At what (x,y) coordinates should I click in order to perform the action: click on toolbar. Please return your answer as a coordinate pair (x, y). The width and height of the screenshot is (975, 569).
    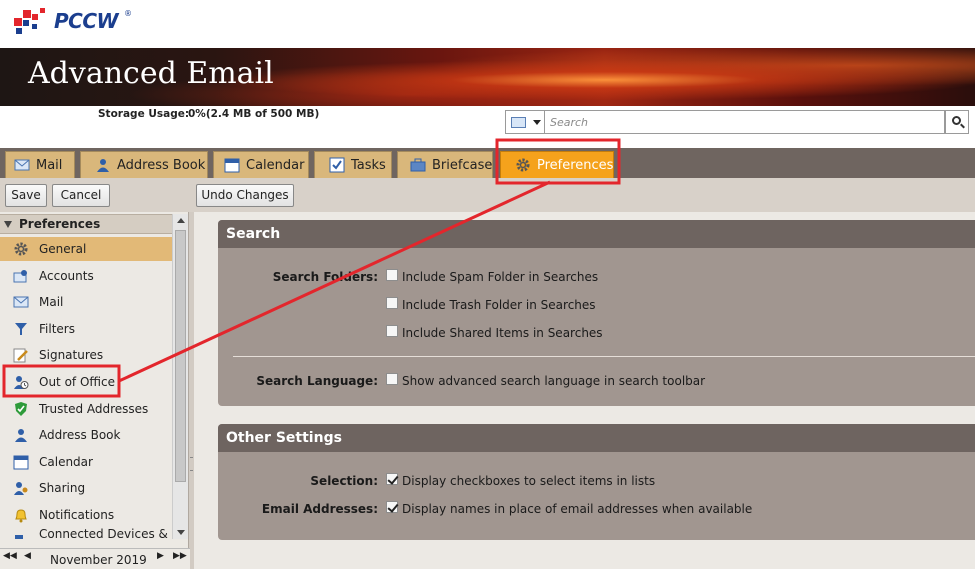
    Looking at the image, I should click on (487, 195).